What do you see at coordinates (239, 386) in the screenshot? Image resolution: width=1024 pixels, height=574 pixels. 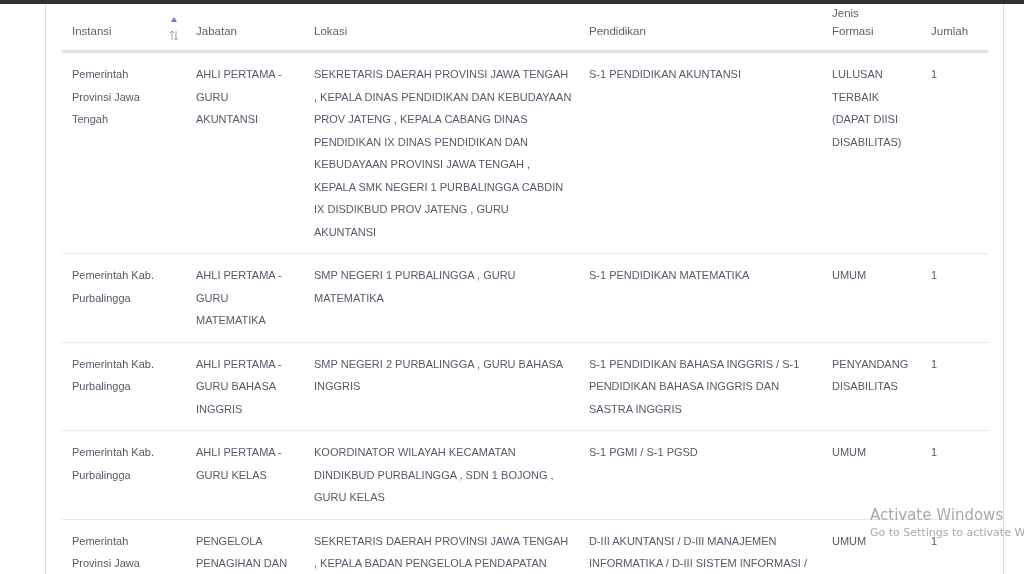 I see `table-cell: AHLI PERTAMA - GURU BAHASA INGGRIS` at bounding box center [239, 386].